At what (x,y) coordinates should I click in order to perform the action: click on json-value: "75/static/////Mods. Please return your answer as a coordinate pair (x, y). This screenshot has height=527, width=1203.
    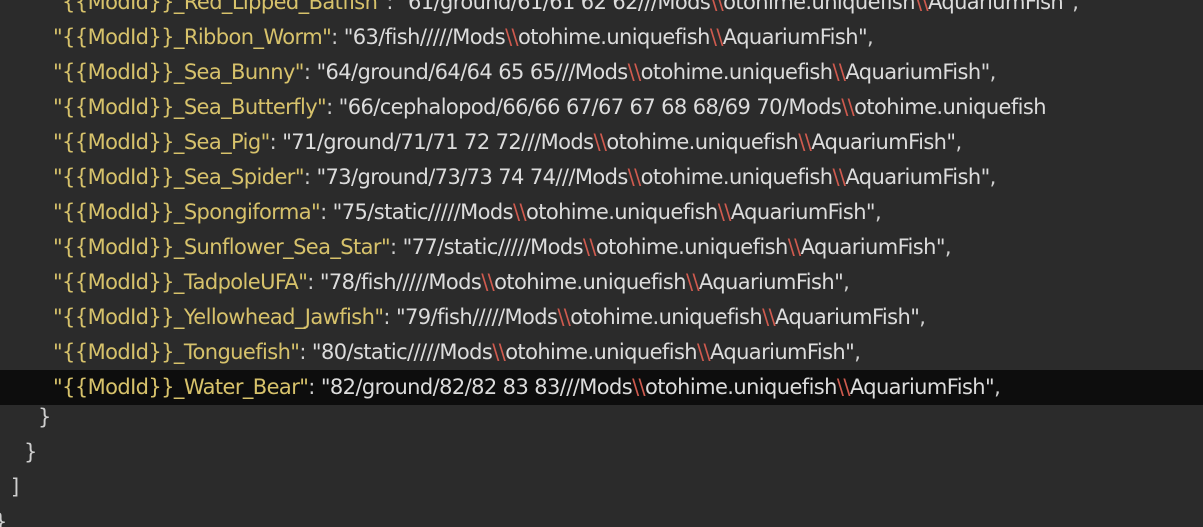
    Looking at the image, I should click on (423, 212).